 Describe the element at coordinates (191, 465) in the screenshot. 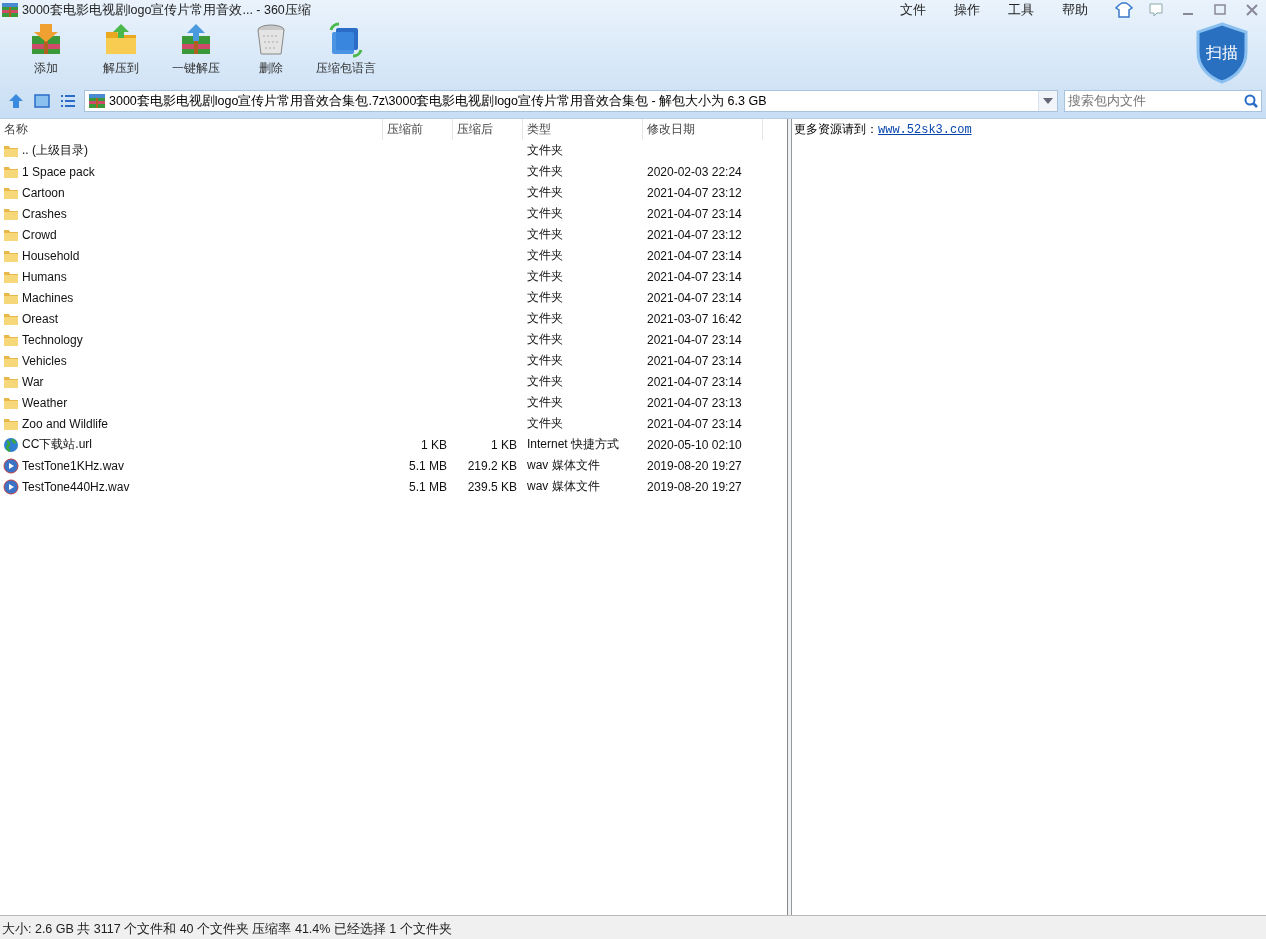

I see `name-cell: TestTone1KHz.wav` at that location.